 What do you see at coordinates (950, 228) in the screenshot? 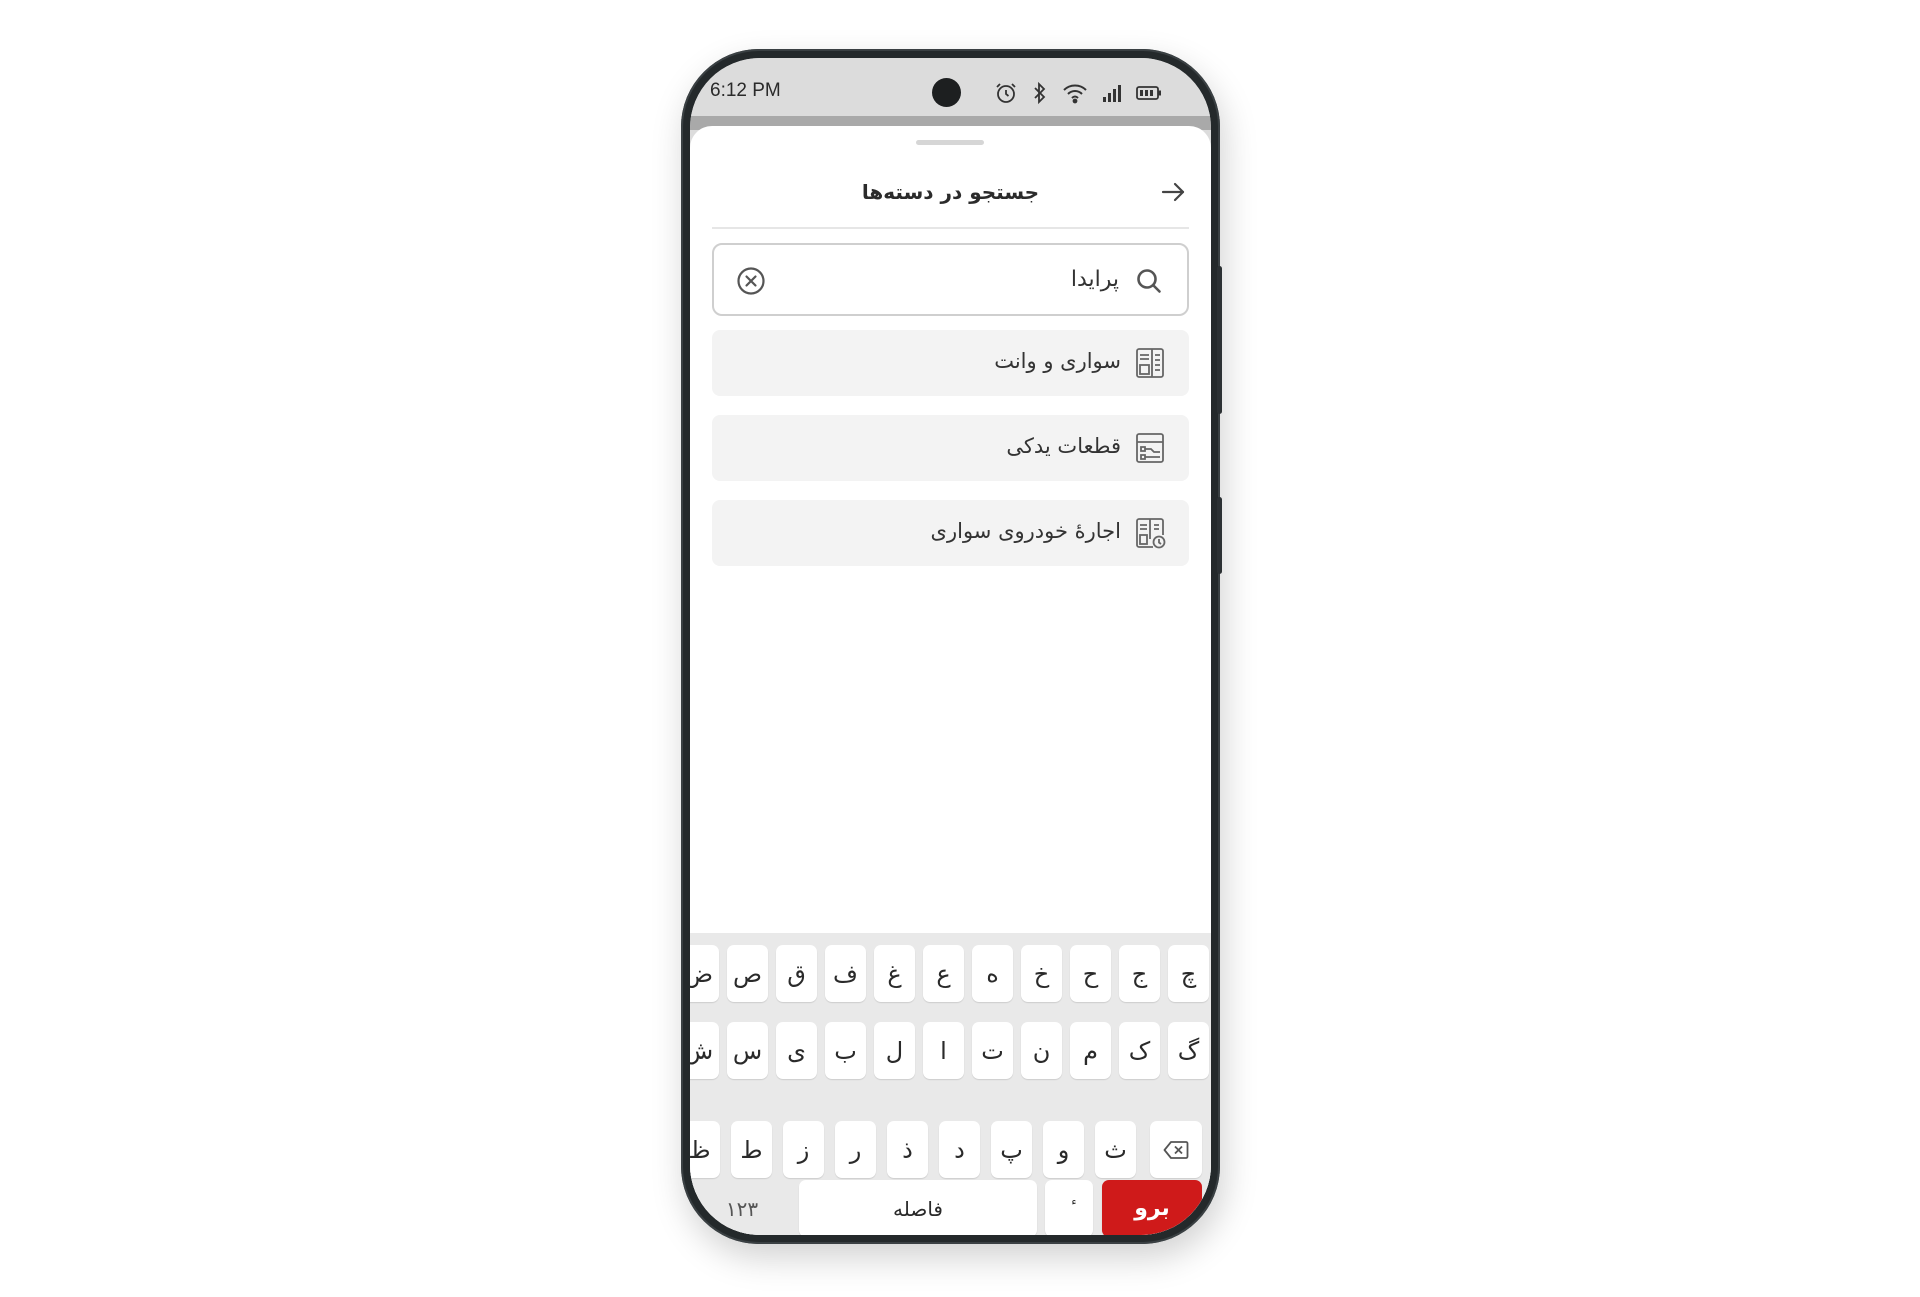
I see `header-divider` at bounding box center [950, 228].